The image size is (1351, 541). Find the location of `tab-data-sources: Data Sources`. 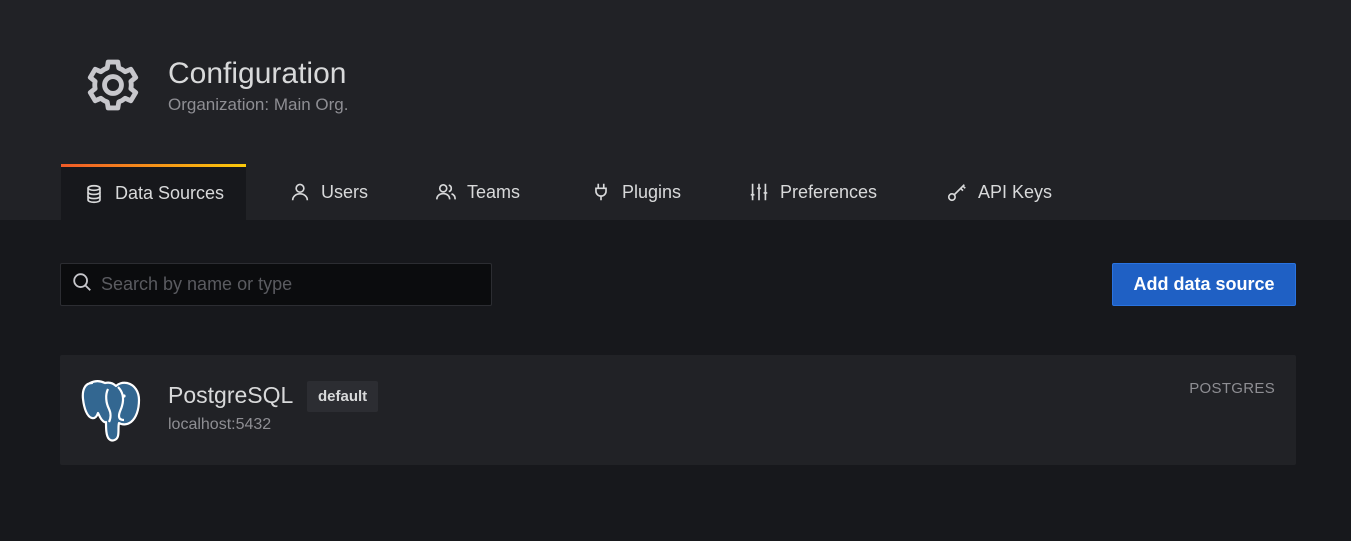

tab-data-sources: Data Sources is located at coordinates (153, 192).